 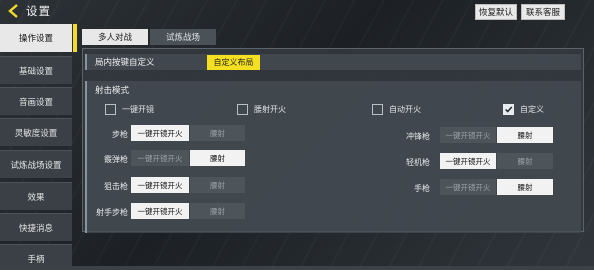 What do you see at coordinates (115, 37) in the screenshot?
I see `tab-multiplayer: 多人对战` at bounding box center [115, 37].